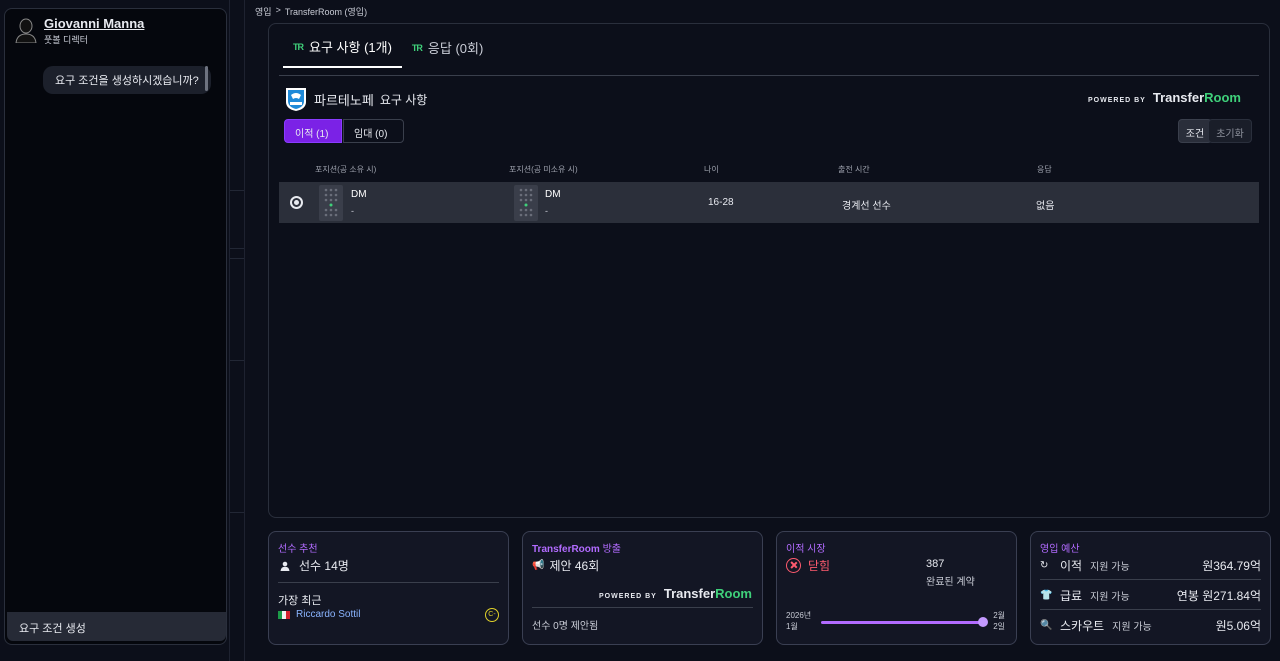  Describe the element at coordinates (237, 330) in the screenshot. I see `background-strip` at that location.